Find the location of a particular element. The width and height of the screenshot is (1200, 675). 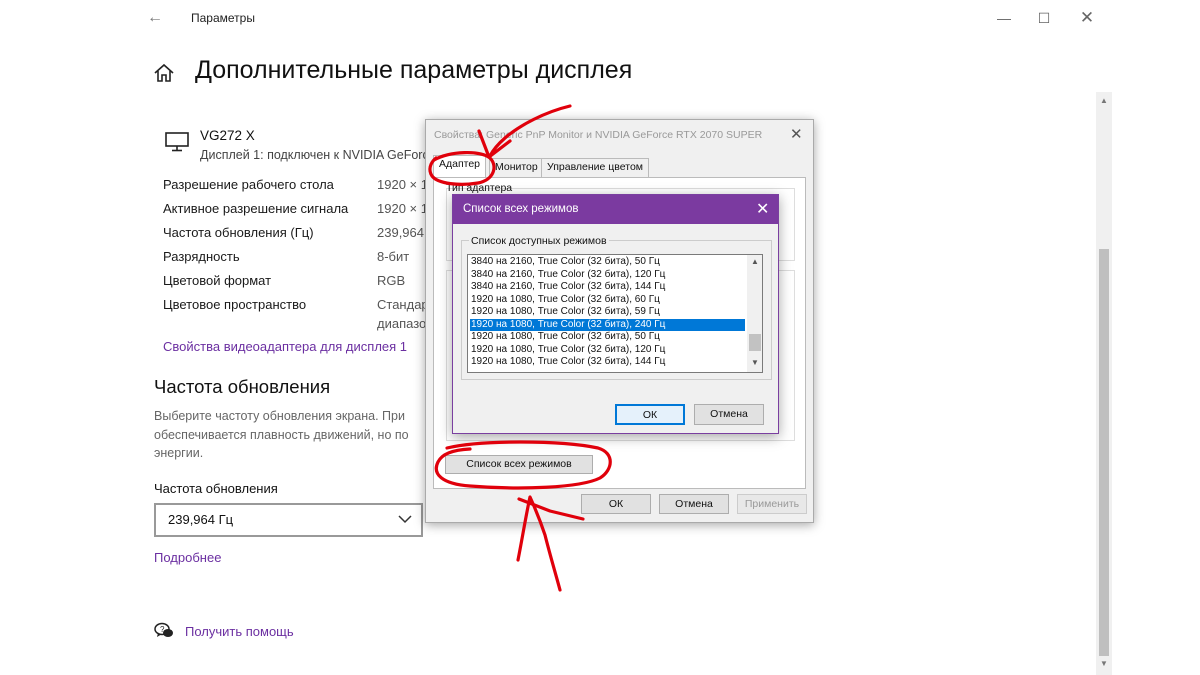

more-info-link: Подробнее is located at coordinates (187, 557).